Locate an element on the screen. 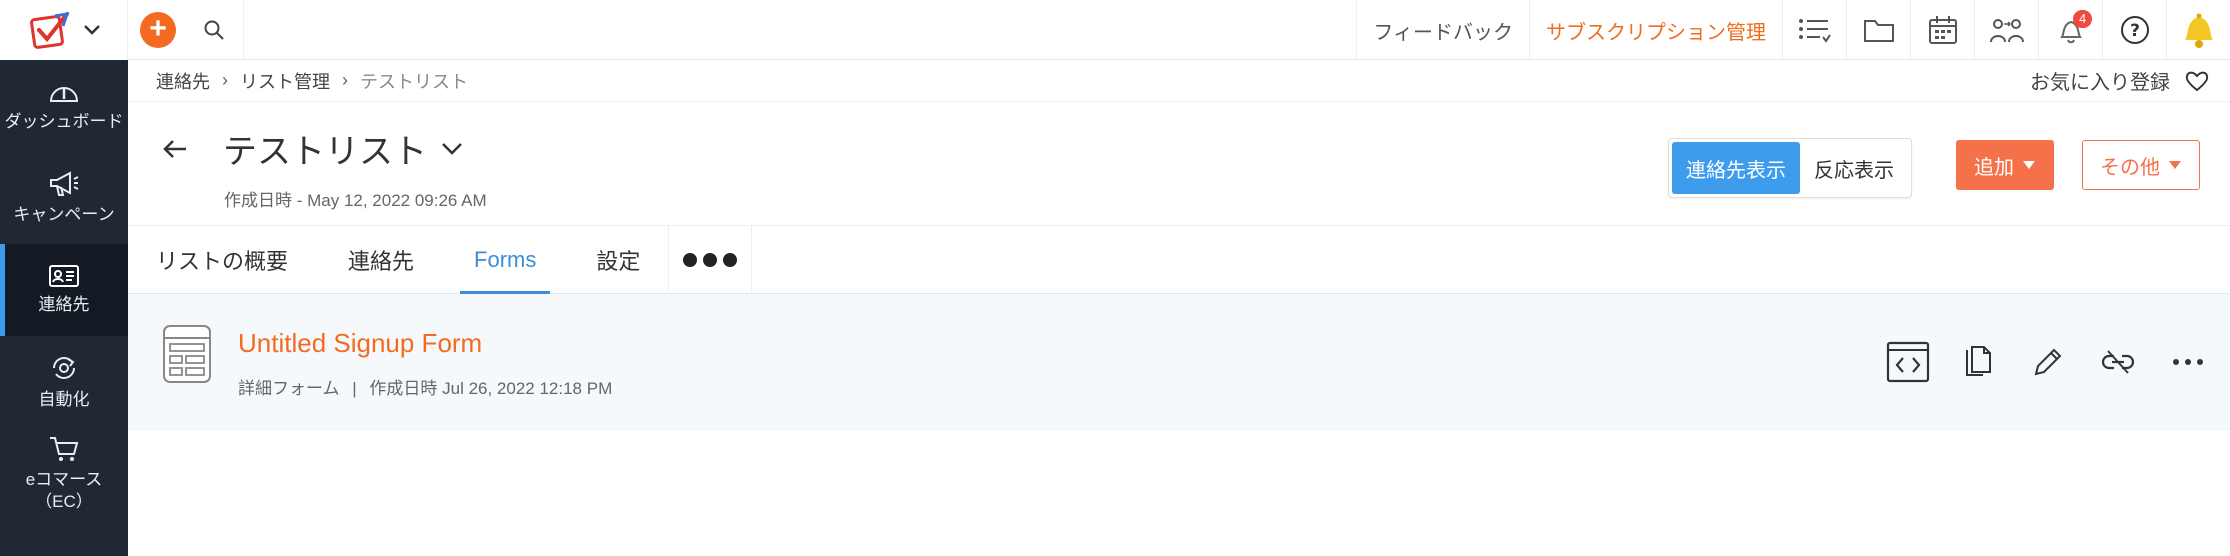 The height and width of the screenshot is (556, 2230). unlink-button is located at coordinates (2118, 362).